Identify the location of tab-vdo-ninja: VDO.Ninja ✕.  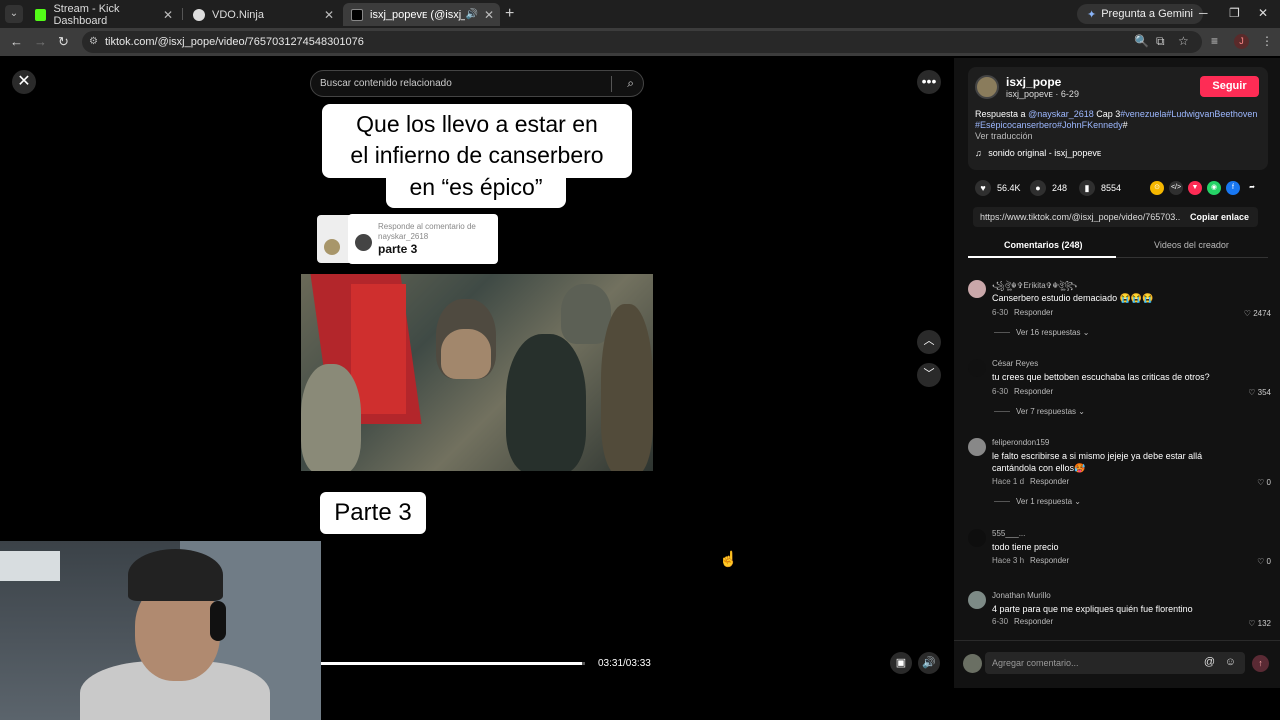
(262, 14).